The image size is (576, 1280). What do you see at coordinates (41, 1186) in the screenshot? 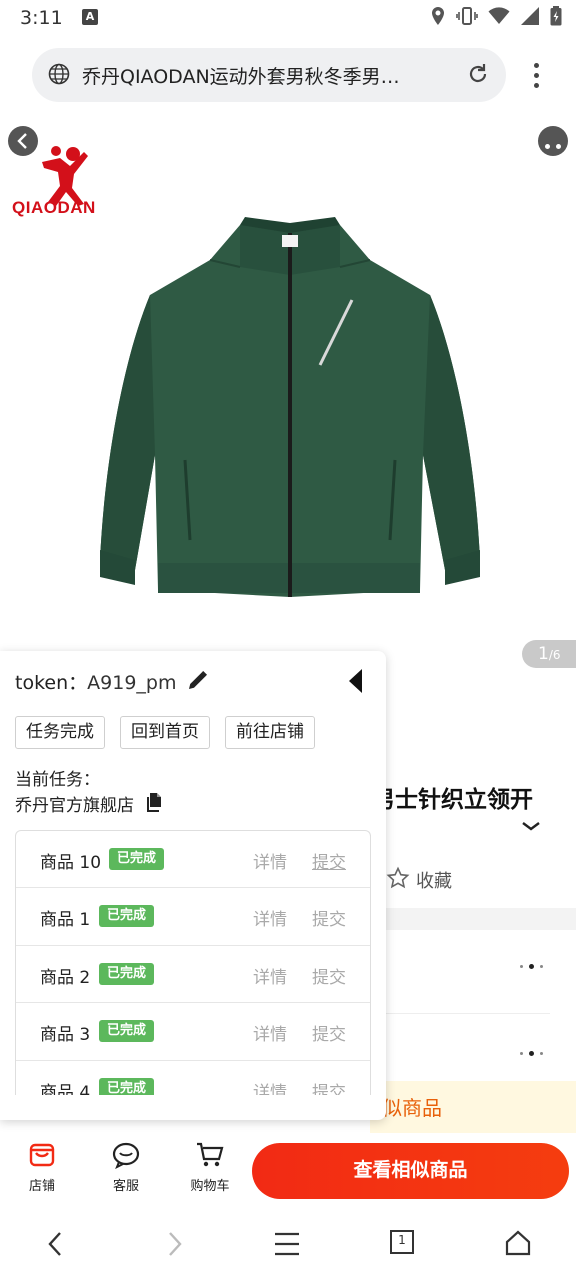
I see `store-label: 店铺` at bounding box center [41, 1186].